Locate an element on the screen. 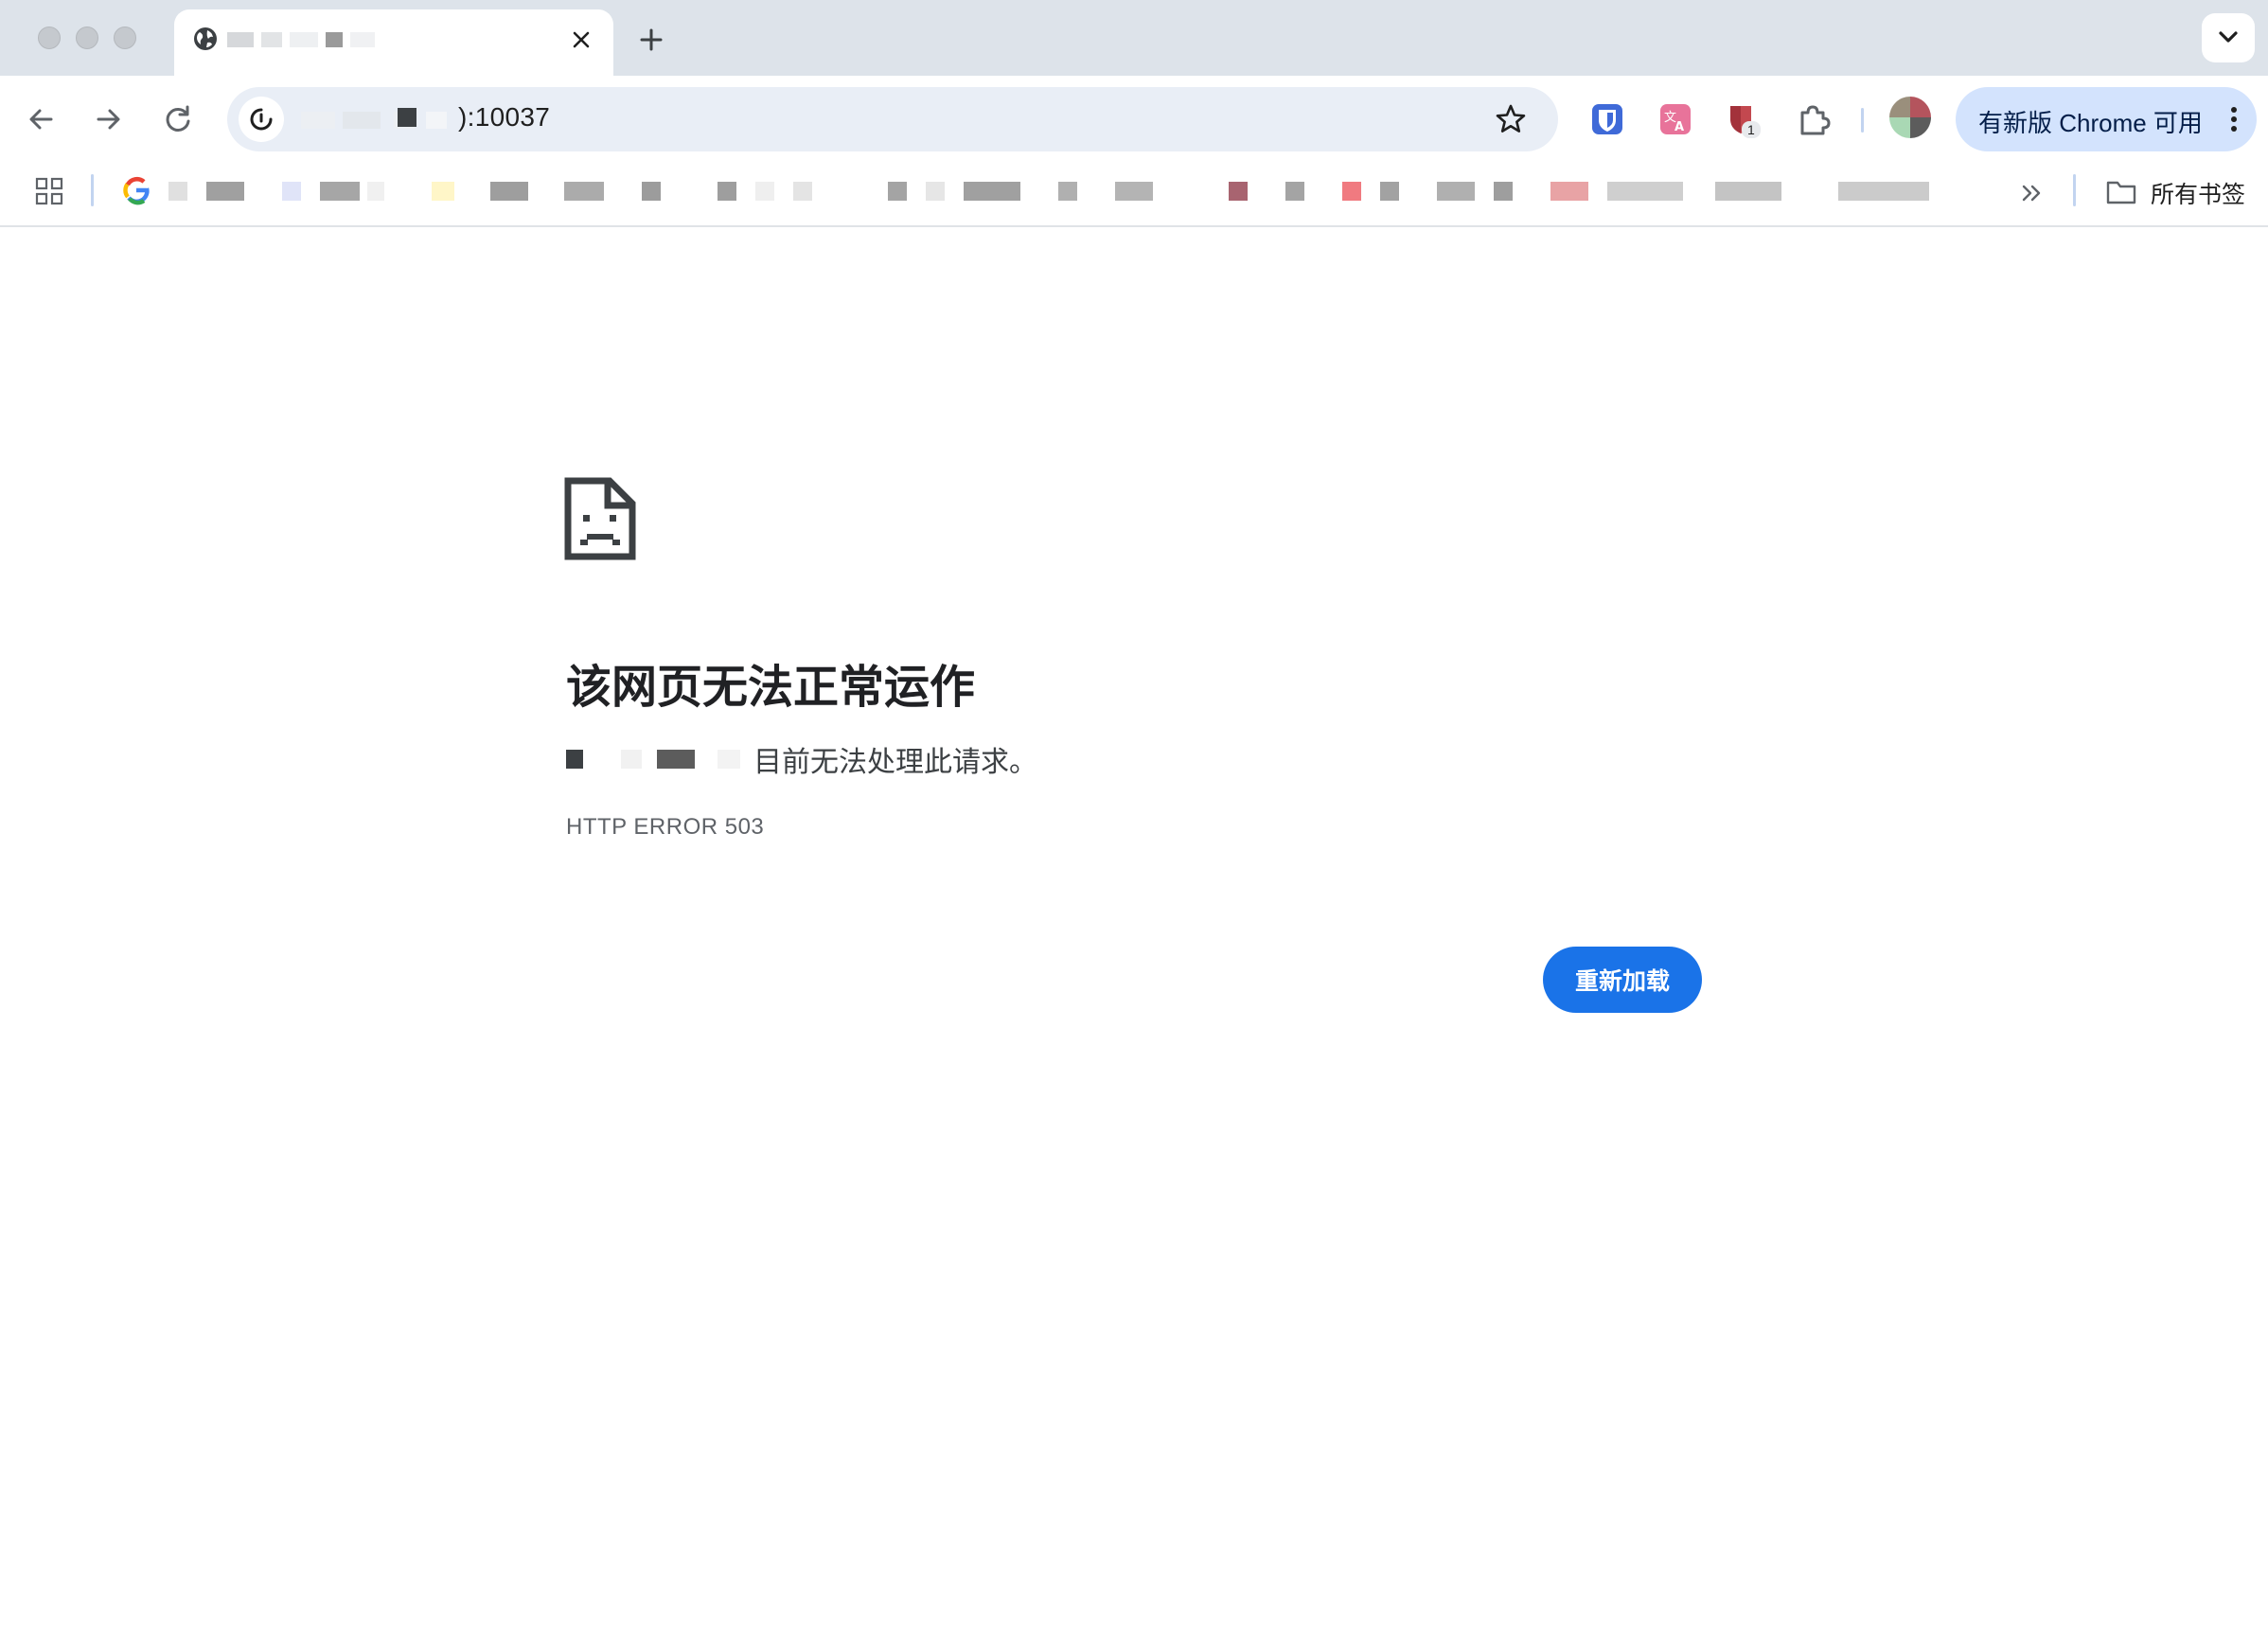 Image resolution: width=2268 pixels, height=1630 pixels. toolbar: ):10037 文 A 1 有新版 Chrome 可用 is located at coordinates (1134, 119).